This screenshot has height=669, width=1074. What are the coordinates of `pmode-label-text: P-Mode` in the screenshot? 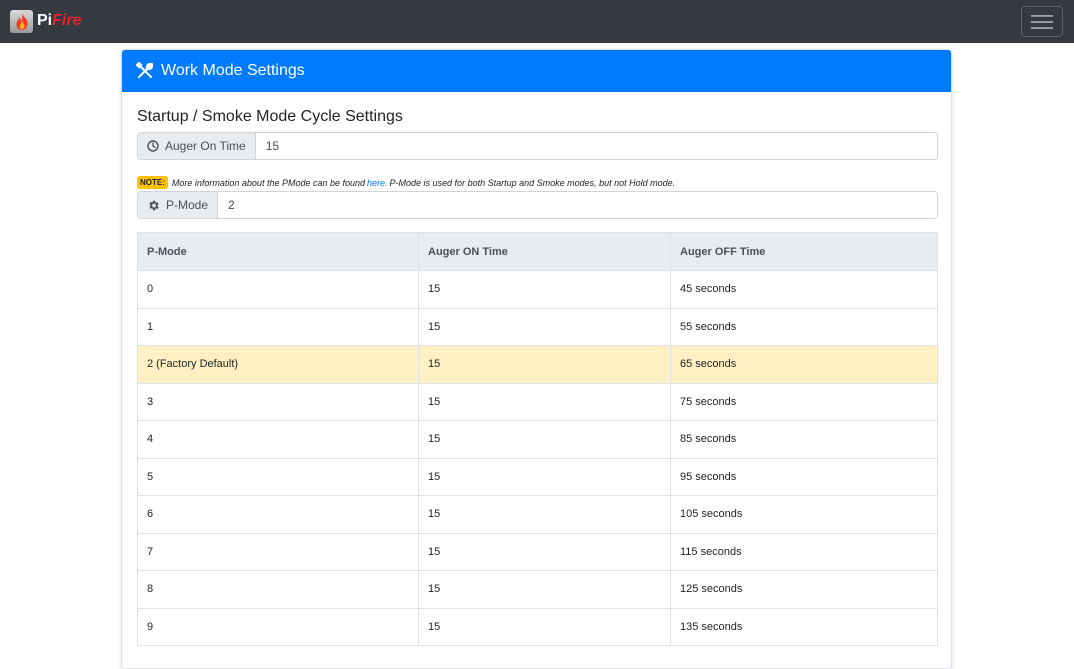 It's located at (187, 205).